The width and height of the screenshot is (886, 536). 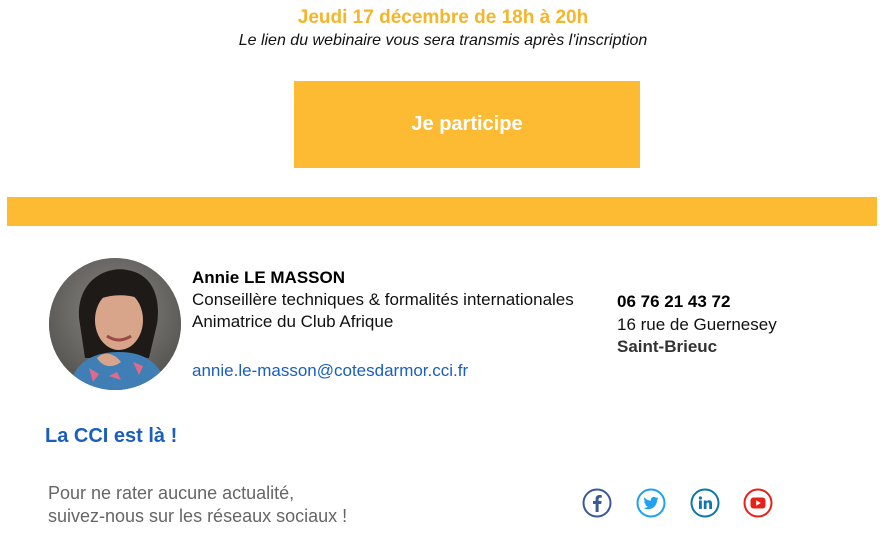 I want to click on participate-button: Je participe, so click(x=467, y=124).